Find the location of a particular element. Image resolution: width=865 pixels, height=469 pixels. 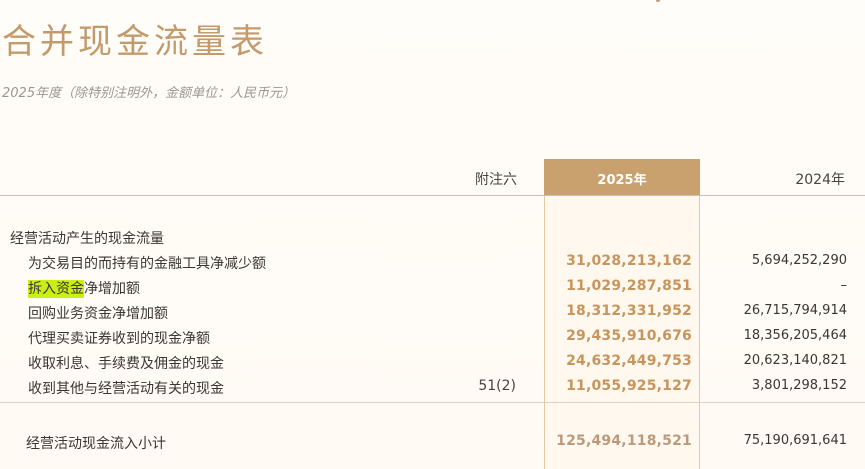

header-divider is located at coordinates (432, 195).